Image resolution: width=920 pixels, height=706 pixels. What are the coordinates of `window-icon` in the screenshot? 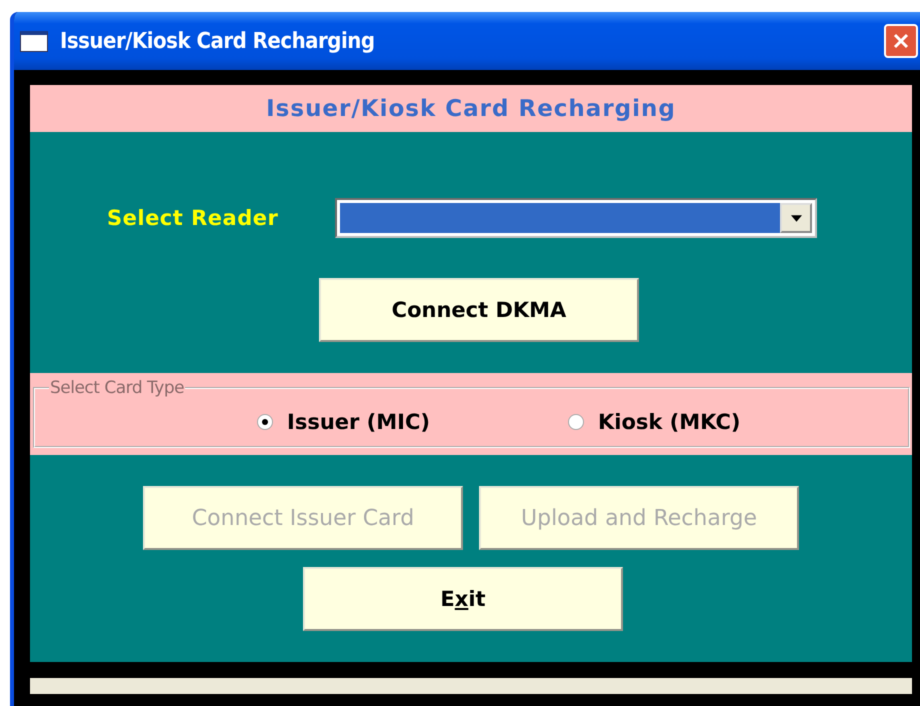 It's located at (34, 41).